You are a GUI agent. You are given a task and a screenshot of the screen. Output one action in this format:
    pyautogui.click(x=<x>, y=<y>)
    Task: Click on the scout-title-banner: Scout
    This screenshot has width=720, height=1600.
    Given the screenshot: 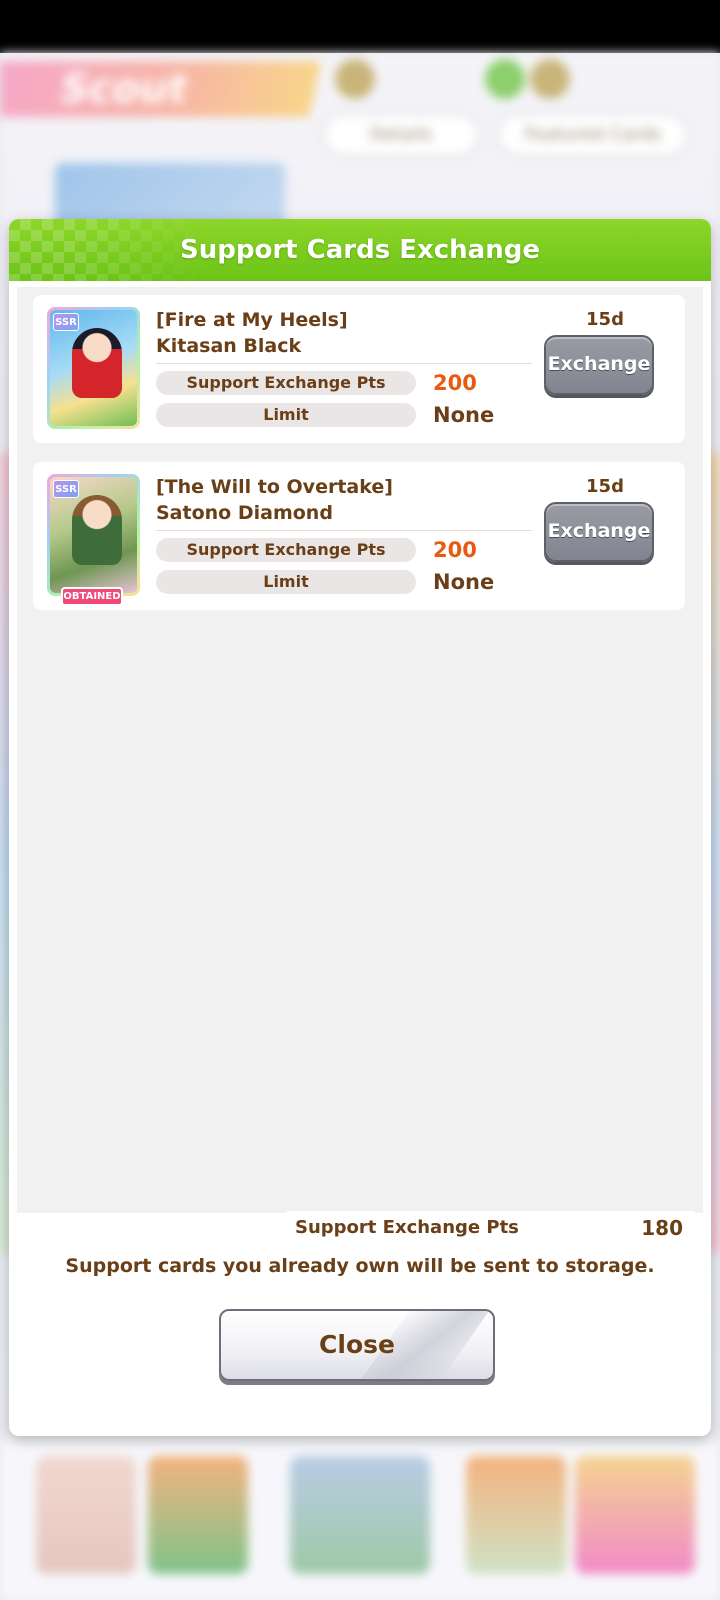 What is the action you would take?
    pyautogui.click(x=160, y=89)
    